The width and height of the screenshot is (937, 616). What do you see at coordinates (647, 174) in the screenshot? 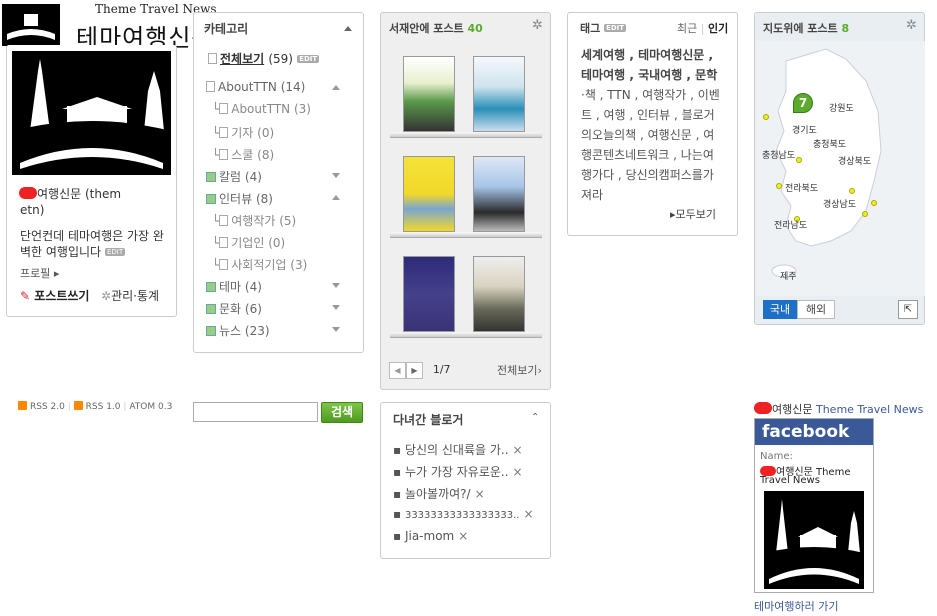
I see `tag-line: 행가다 , 당신의캠퍼스를가` at bounding box center [647, 174].